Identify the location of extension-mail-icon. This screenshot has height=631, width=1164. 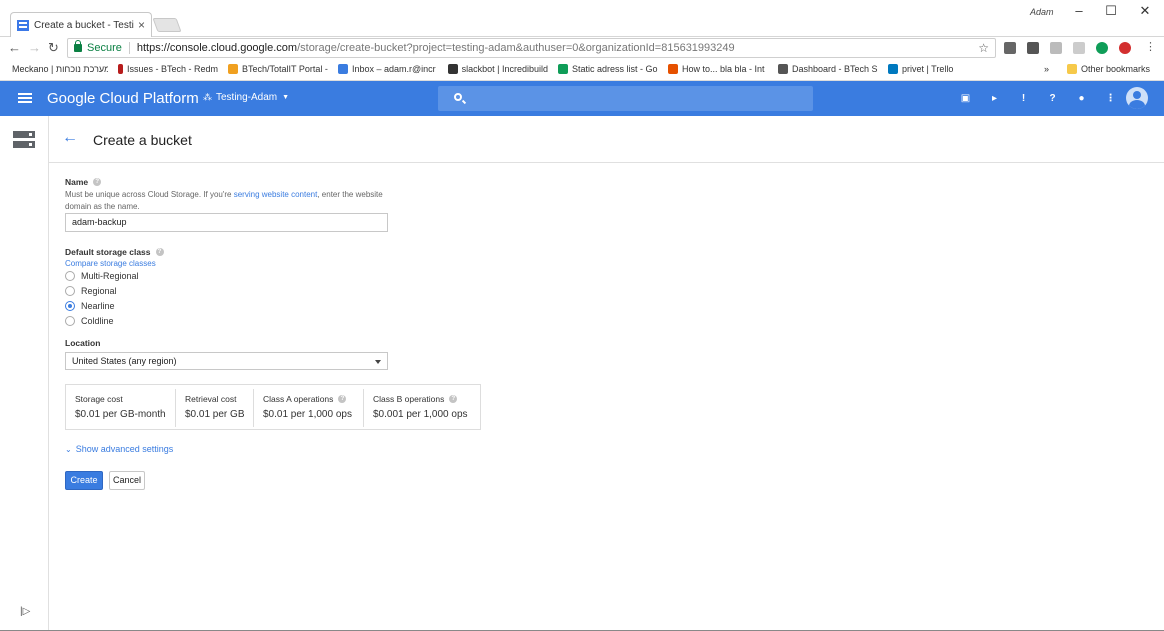
(1010, 48).